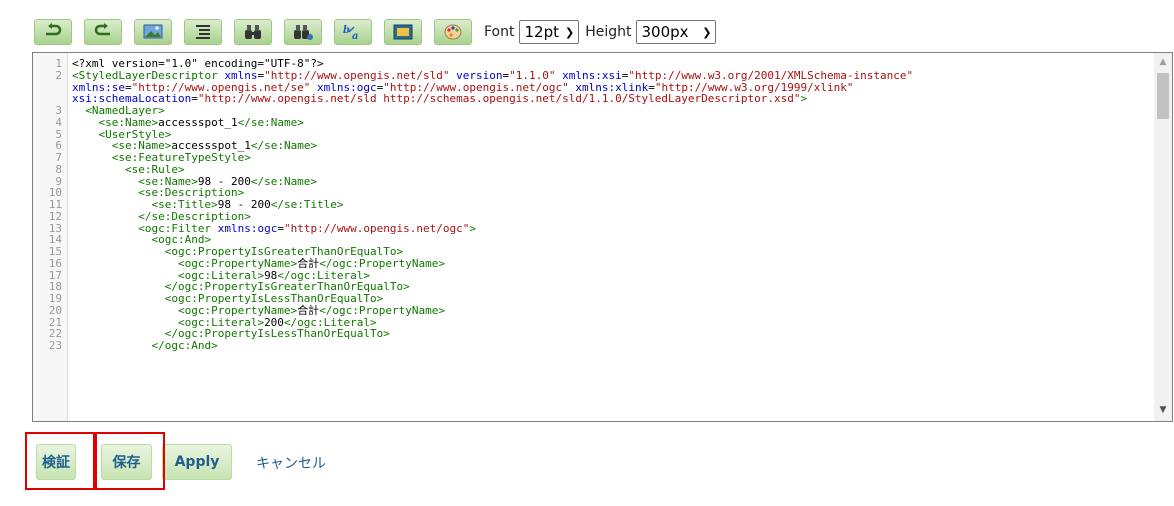  What do you see at coordinates (1163, 62) in the screenshot?
I see `scroll-up-icon: ▲` at bounding box center [1163, 62].